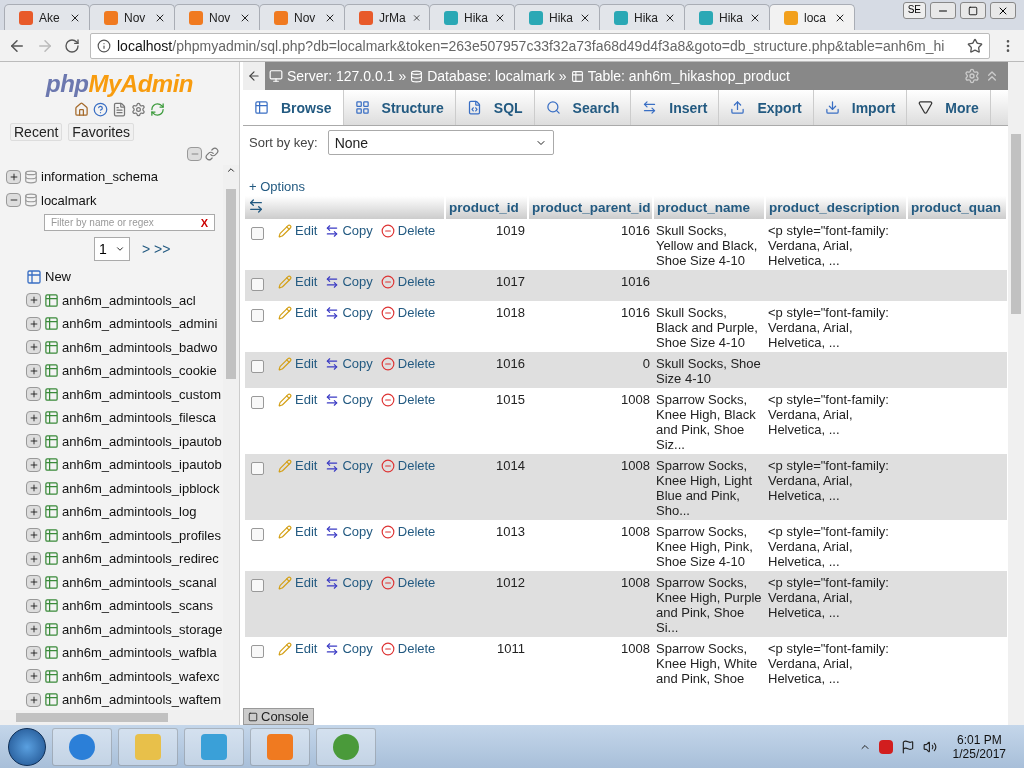 This screenshot has width=1024, height=768. What do you see at coordinates (907, 746) in the screenshot?
I see `flag-icon` at bounding box center [907, 746].